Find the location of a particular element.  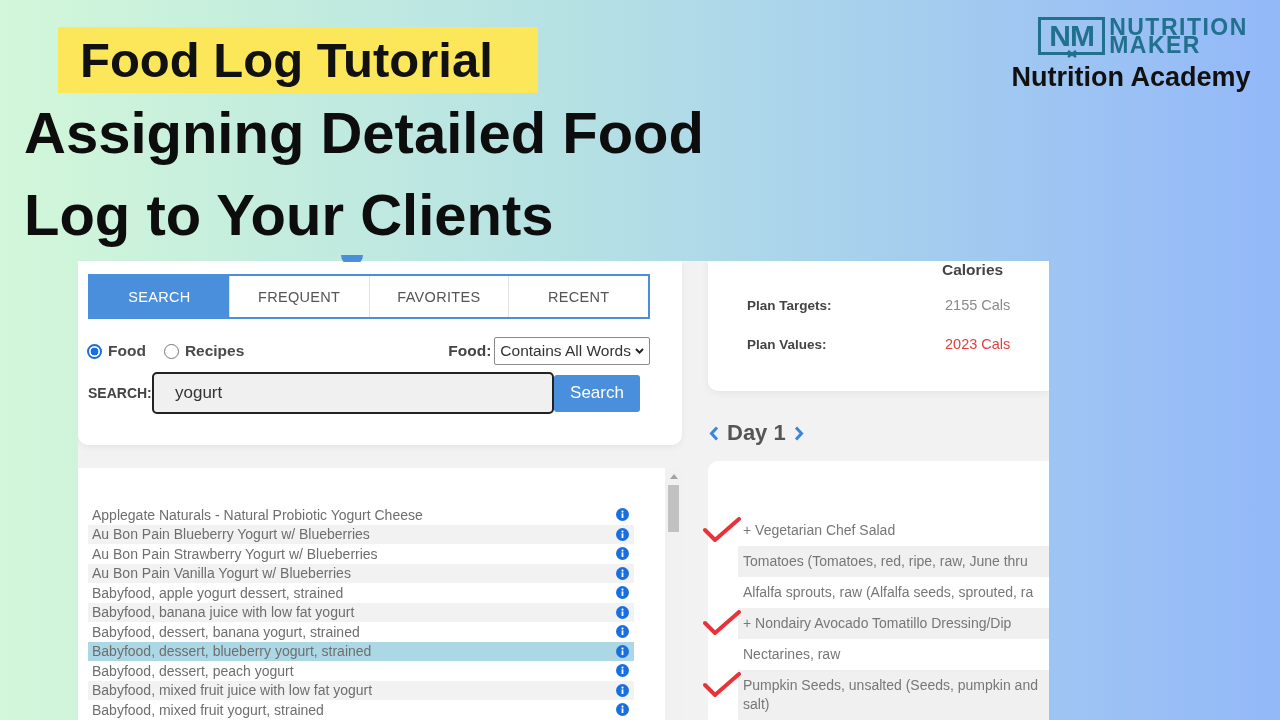

food-name: Babyfood, dessert, banana yogurt, strained is located at coordinates (226, 631).